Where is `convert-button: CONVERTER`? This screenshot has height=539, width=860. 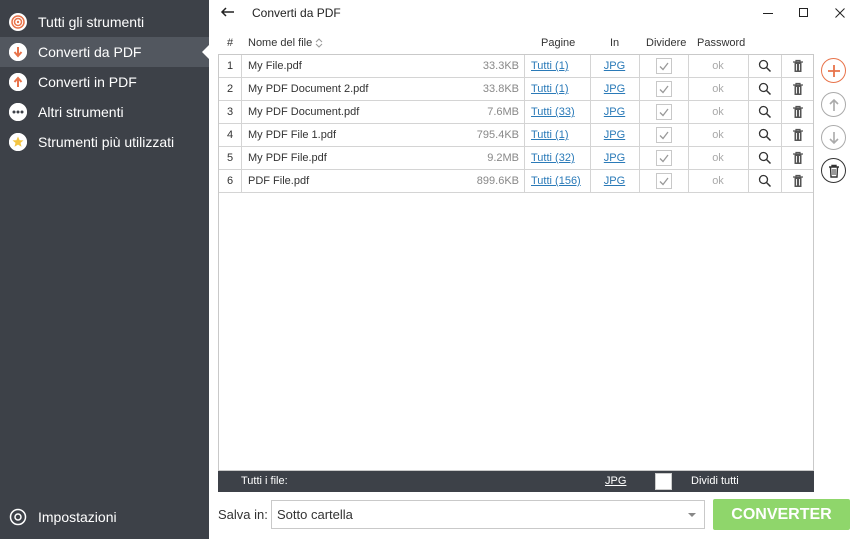 convert-button: CONVERTER is located at coordinates (781, 514).